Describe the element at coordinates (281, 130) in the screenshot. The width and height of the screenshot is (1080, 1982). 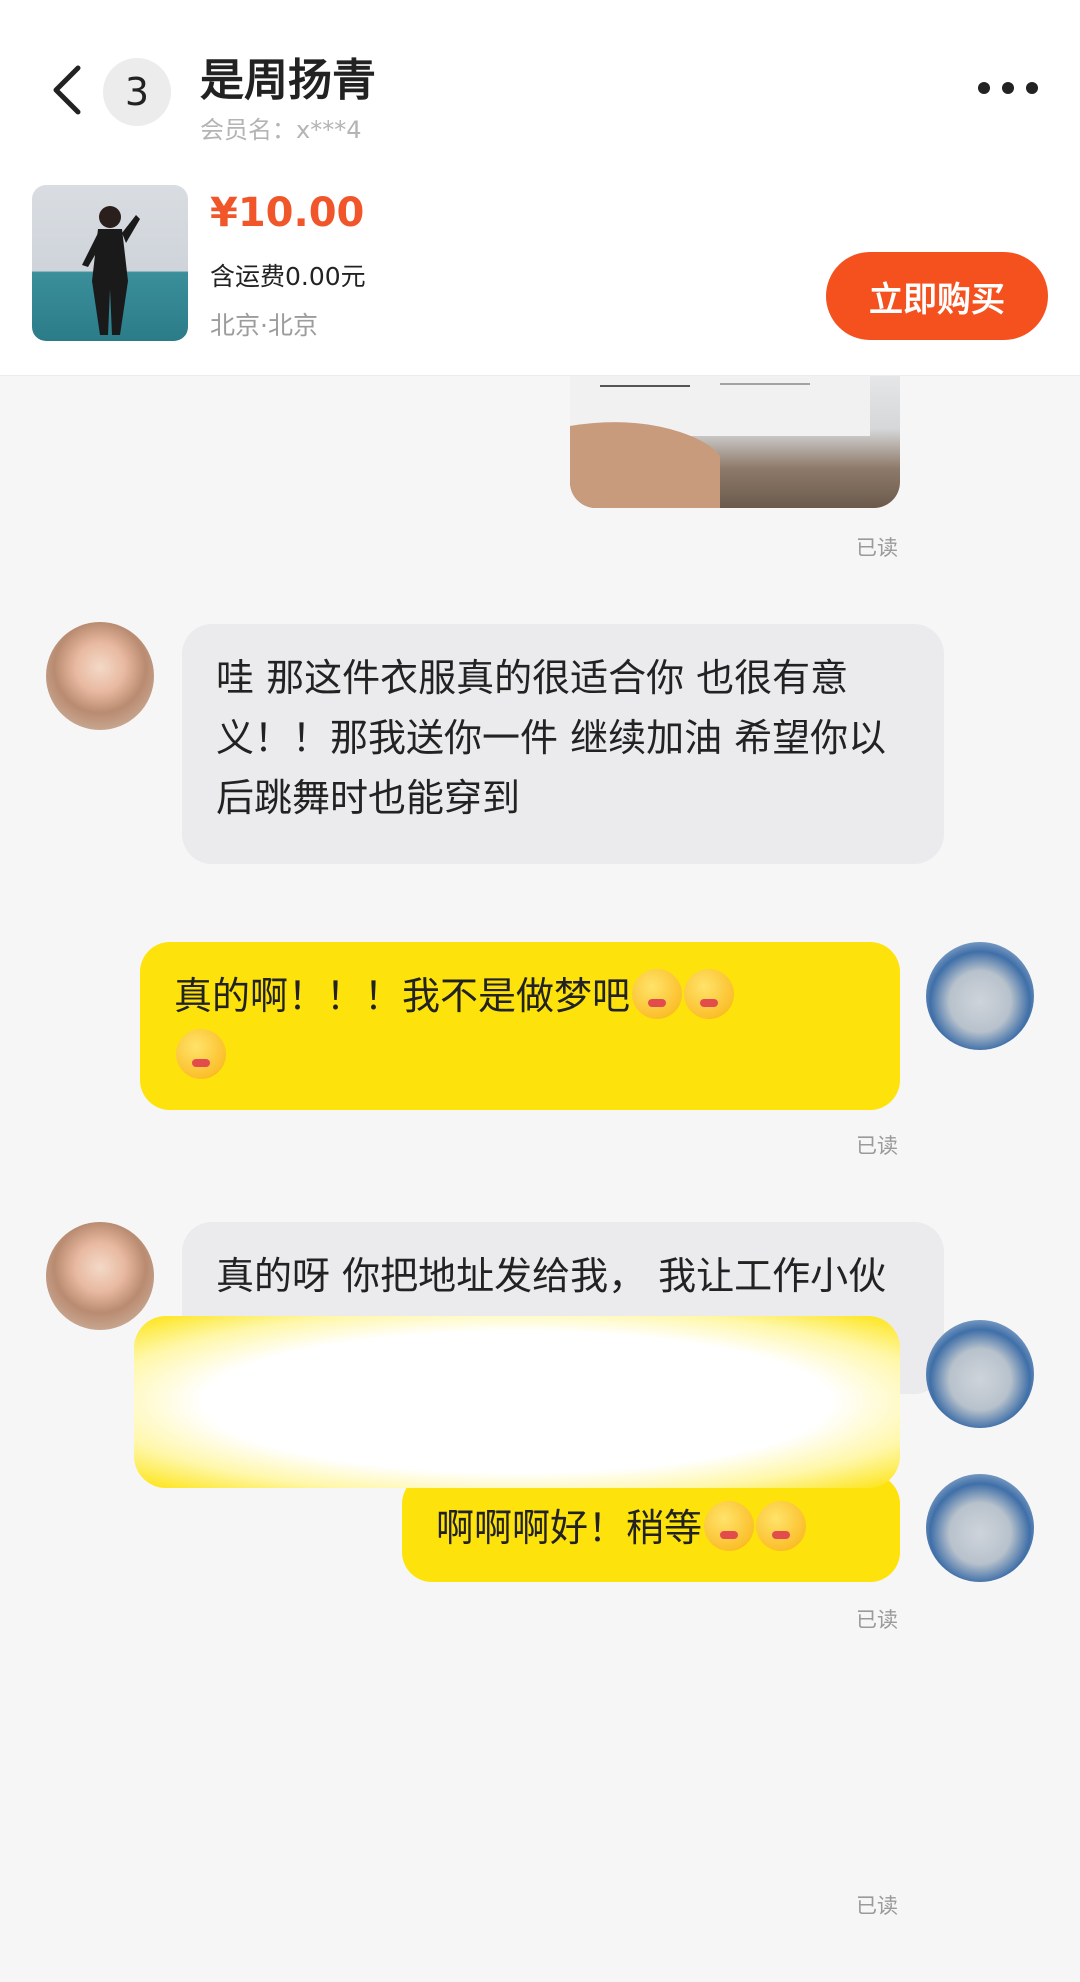
I see `member-name: 会员名：x***4` at that location.